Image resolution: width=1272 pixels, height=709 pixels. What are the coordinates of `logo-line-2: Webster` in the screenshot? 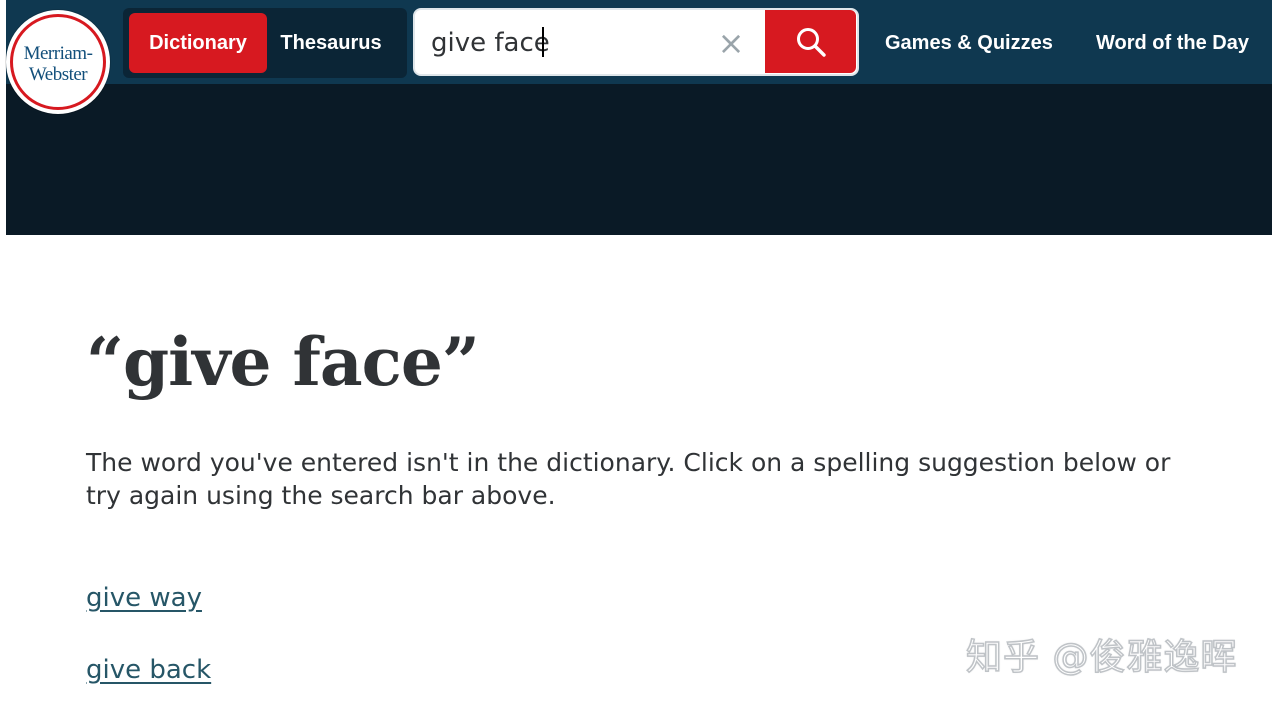 It's located at (58, 74).